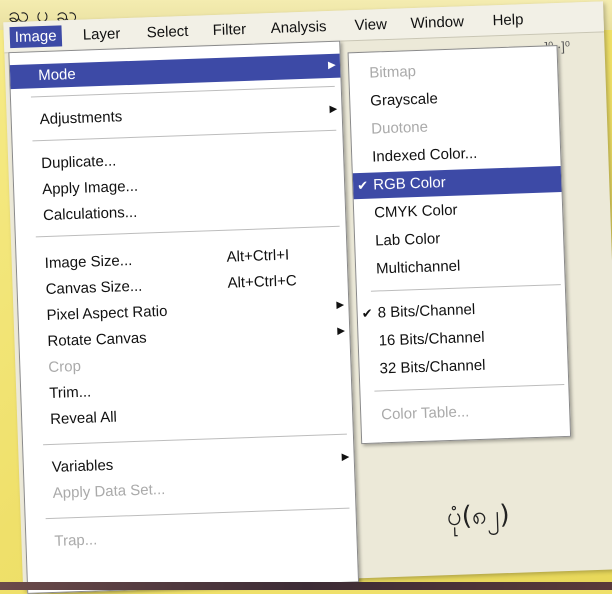 The image size is (612, 594). I want to click on menu-window: Window, so click(437, 22).